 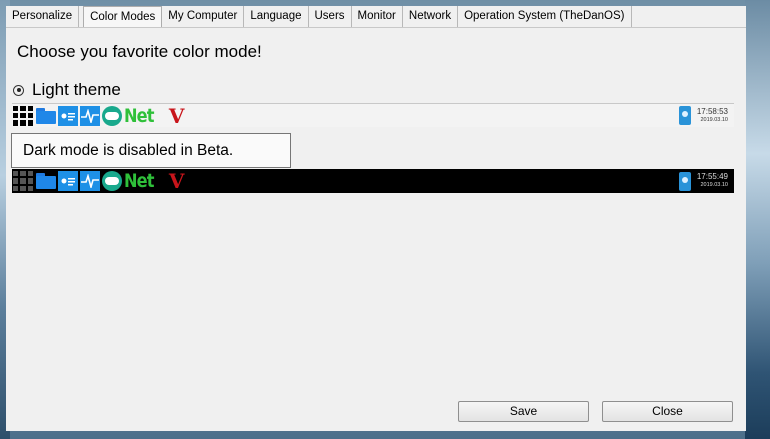 I want to click on dark-taskbar-preview: Net V 17:55:49 2019.03.10, so click(x=373, y=181).